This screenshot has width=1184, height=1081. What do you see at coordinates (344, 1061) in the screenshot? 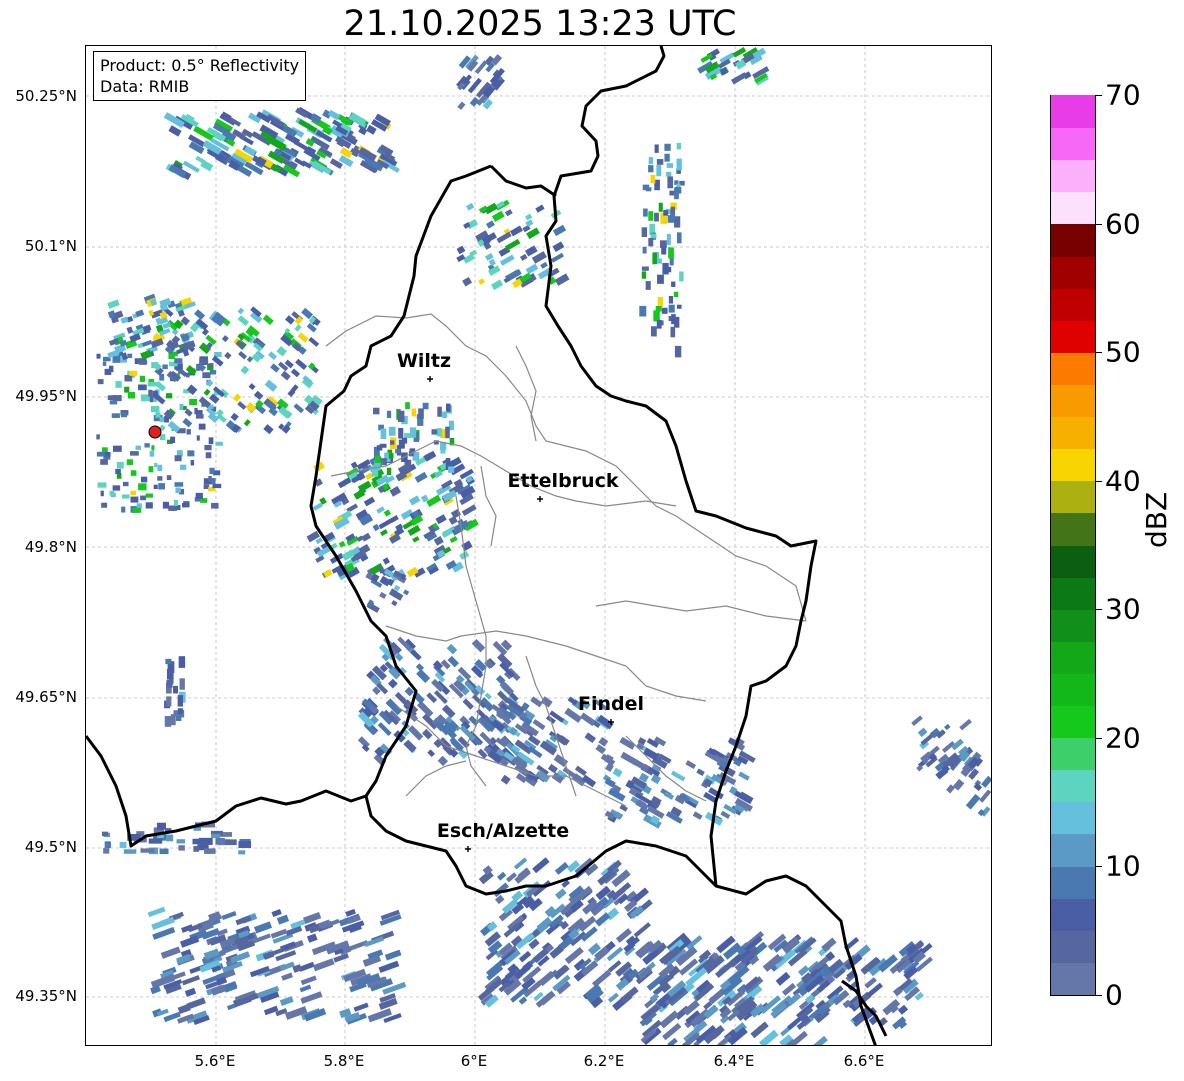
I see `lon-tick-label: 5.8°E` at bounding box center [344, 1061].